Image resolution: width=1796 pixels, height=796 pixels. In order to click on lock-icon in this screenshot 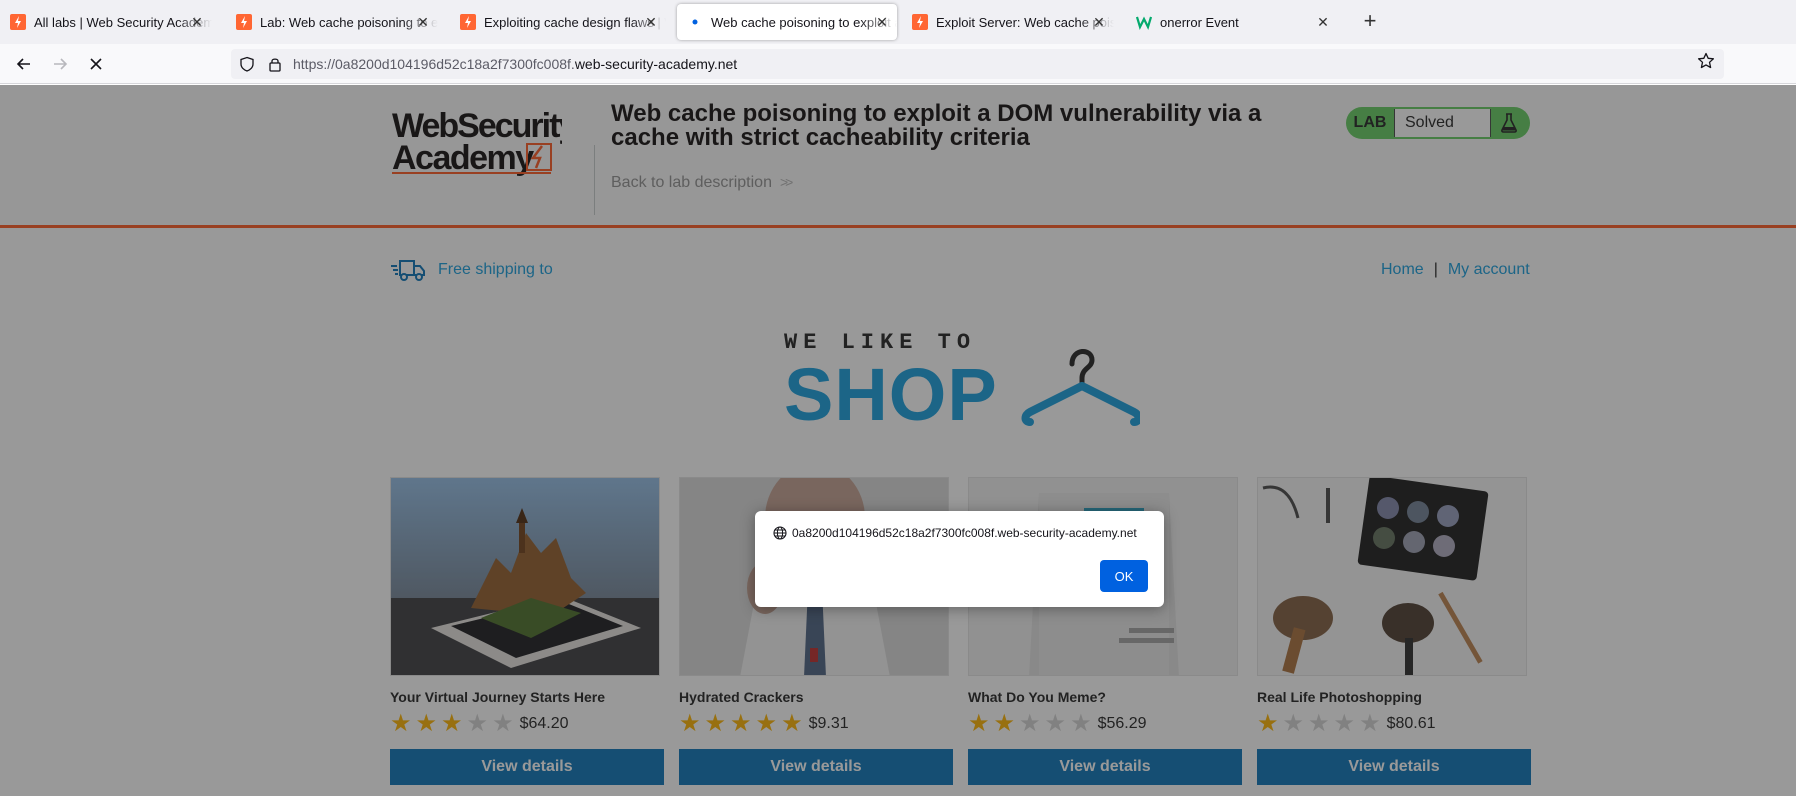, I will do `click(275, 64)`.